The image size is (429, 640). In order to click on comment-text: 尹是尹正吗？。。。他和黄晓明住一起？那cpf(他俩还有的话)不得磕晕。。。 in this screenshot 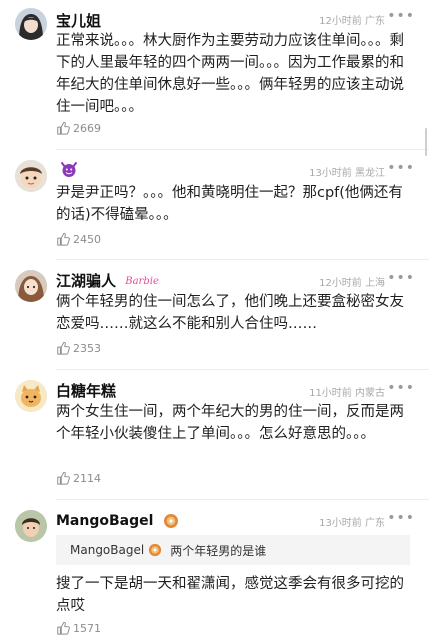, I will do `click(229, 204)`.